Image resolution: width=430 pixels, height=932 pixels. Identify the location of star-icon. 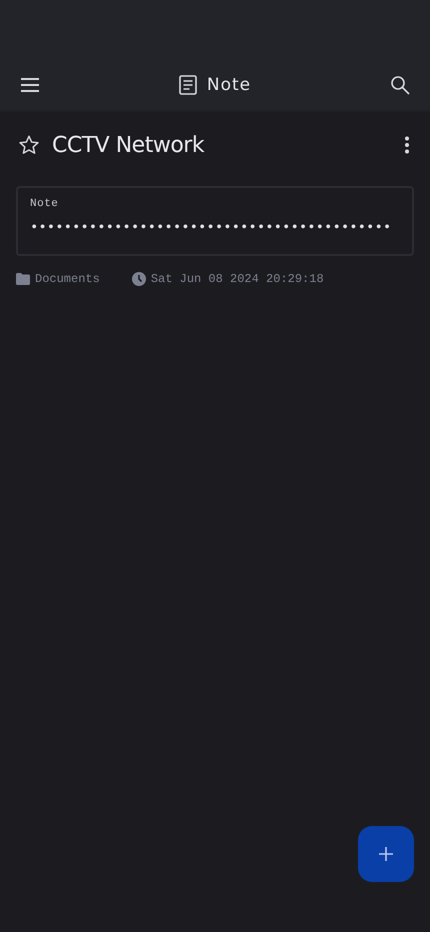
(29, 145).